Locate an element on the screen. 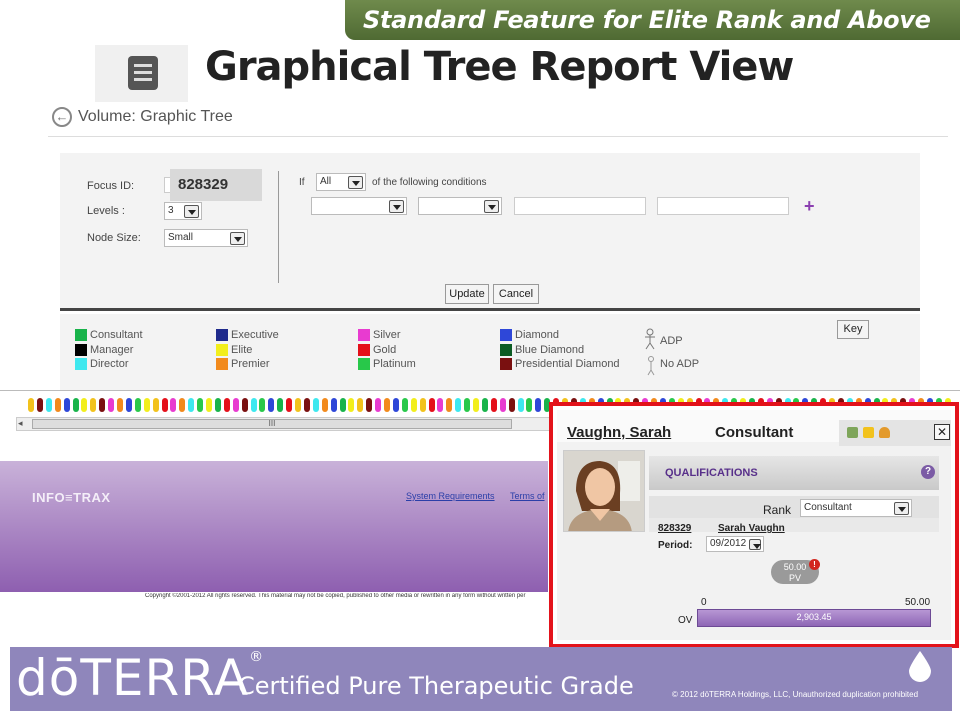  focus-id-input: 828329 is located at coordinates (216, 185).